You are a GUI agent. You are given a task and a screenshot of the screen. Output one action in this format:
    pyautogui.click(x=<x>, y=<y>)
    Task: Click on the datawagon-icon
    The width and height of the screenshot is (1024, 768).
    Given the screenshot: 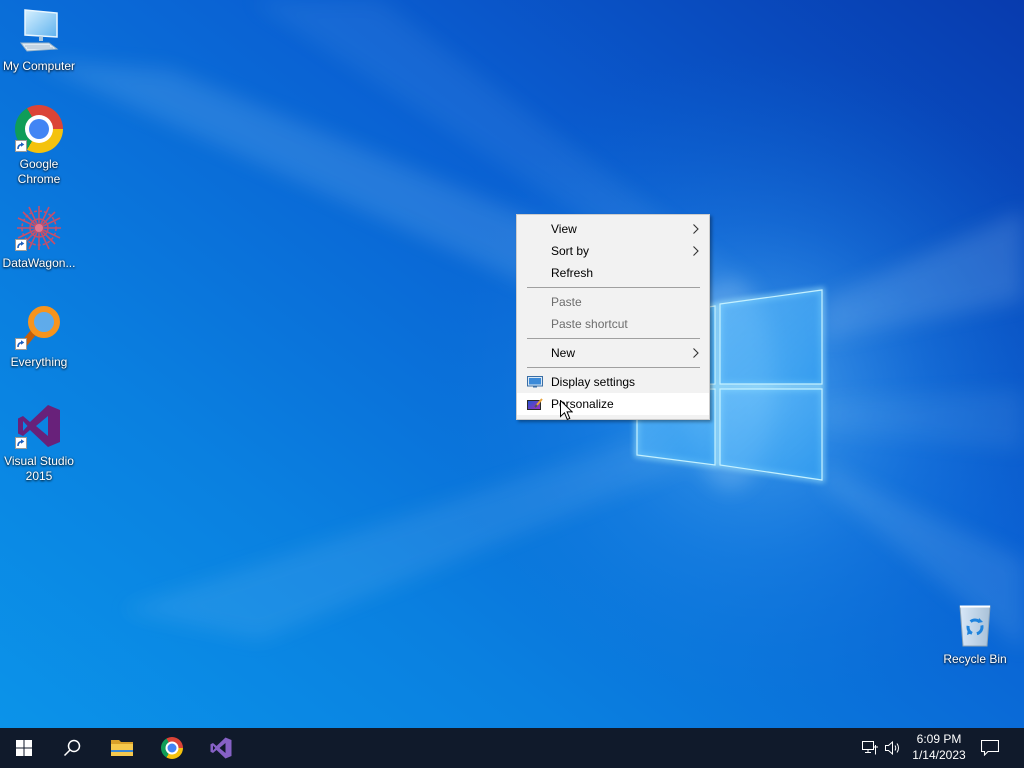 What is the action you would take?
    pyautogui.click(x=39, y=228)
    